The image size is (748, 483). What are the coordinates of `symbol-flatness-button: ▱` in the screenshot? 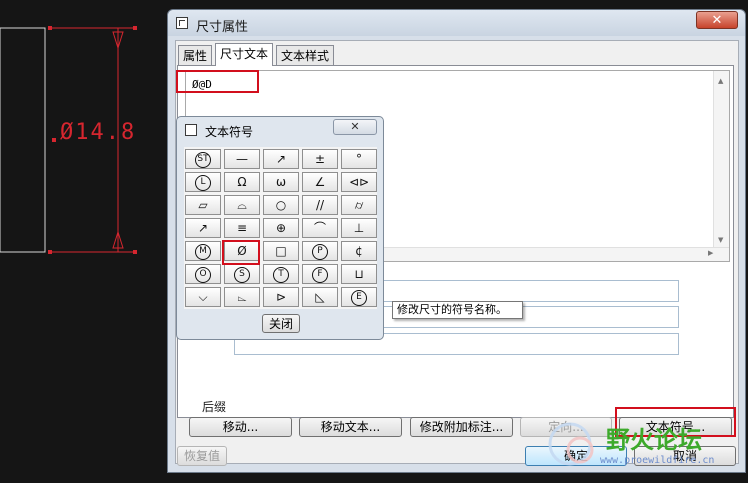 It's located at (203, 205).